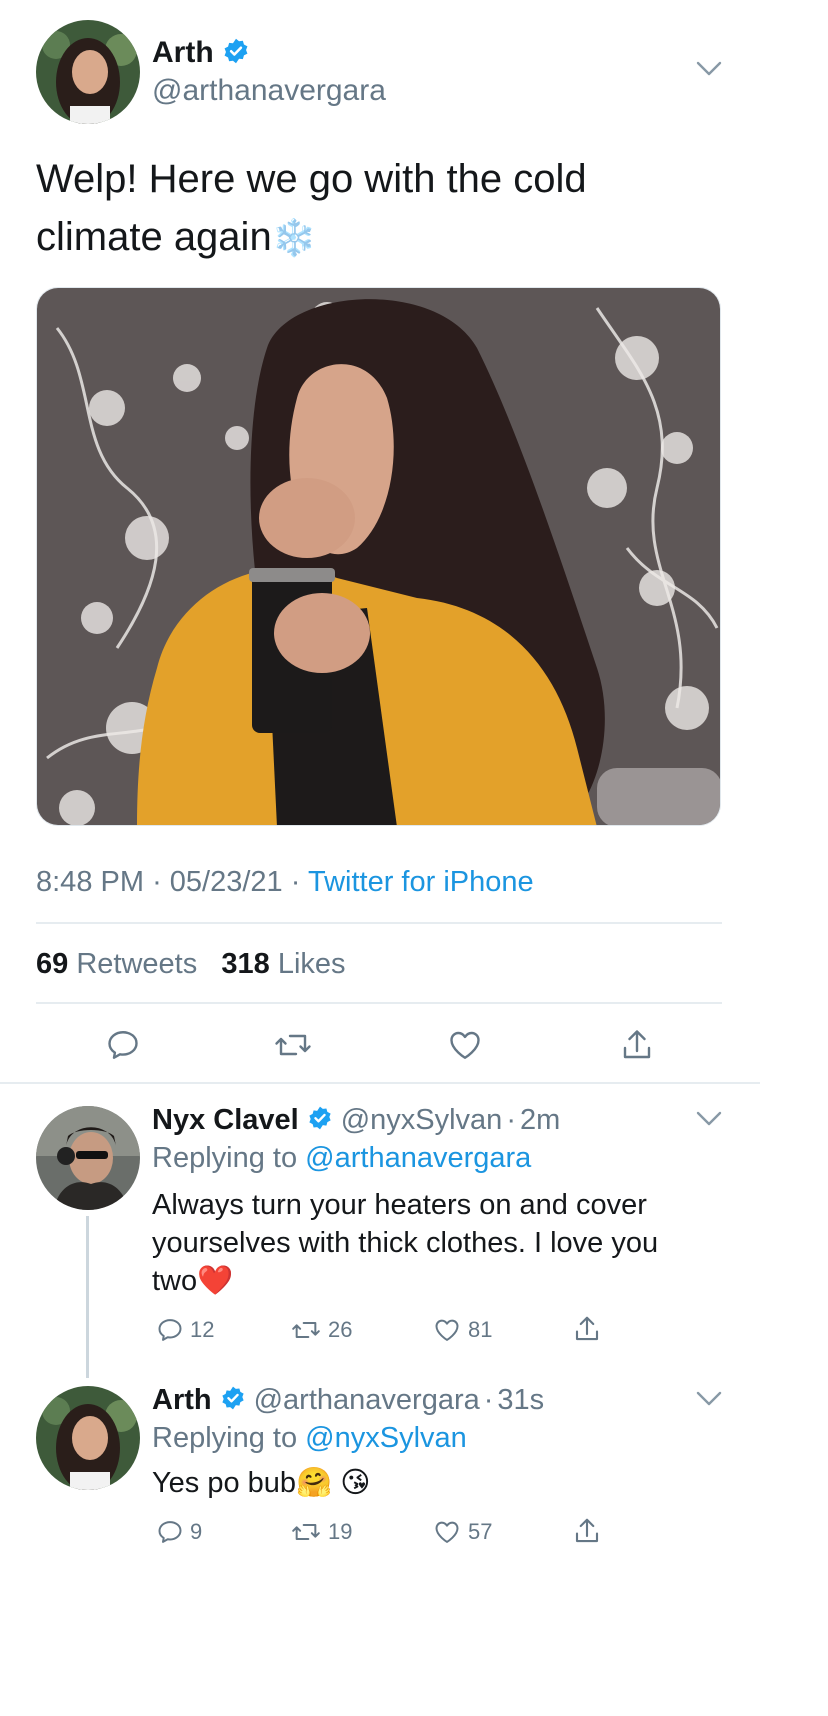 The height and width of the screenshot is (1716, 828). Describe the element at coordinates (480, 1329) in the screenshot. I see `like-count: 81` at that location.